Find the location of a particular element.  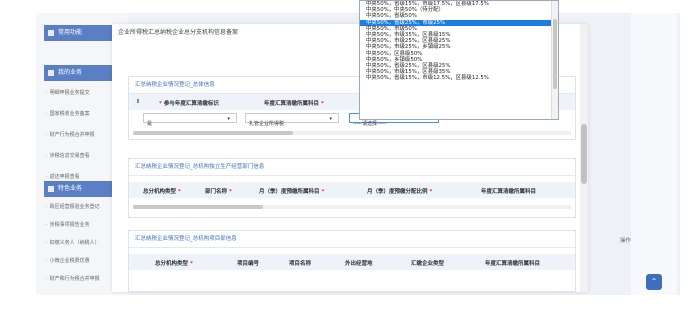

dropdown-option: 中央50%，省级15%，市级12.5%，区县级12.5% is located at coordinates (459, 78).